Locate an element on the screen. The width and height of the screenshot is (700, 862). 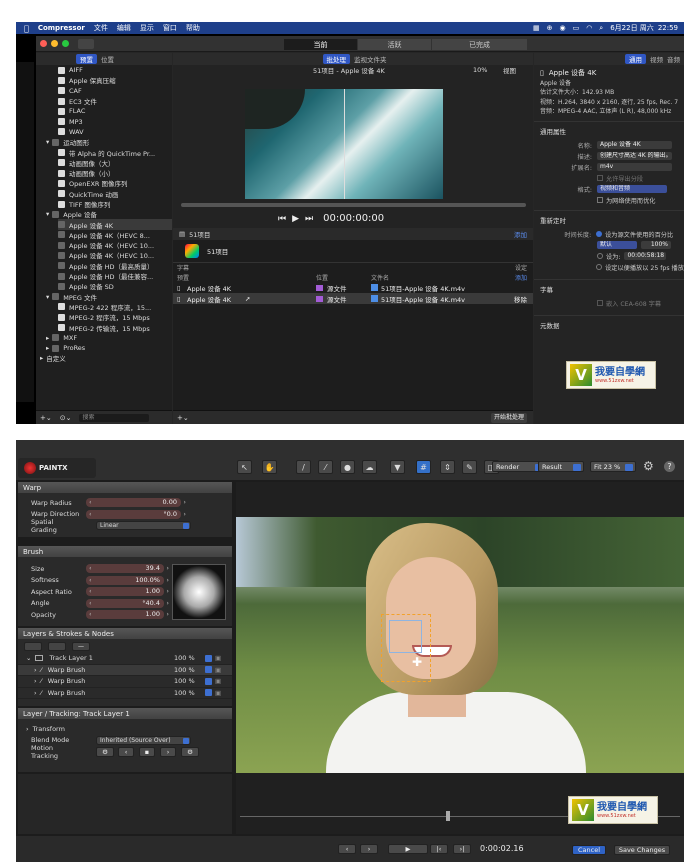
warp-inner-box is located at coordinates (405, 636).